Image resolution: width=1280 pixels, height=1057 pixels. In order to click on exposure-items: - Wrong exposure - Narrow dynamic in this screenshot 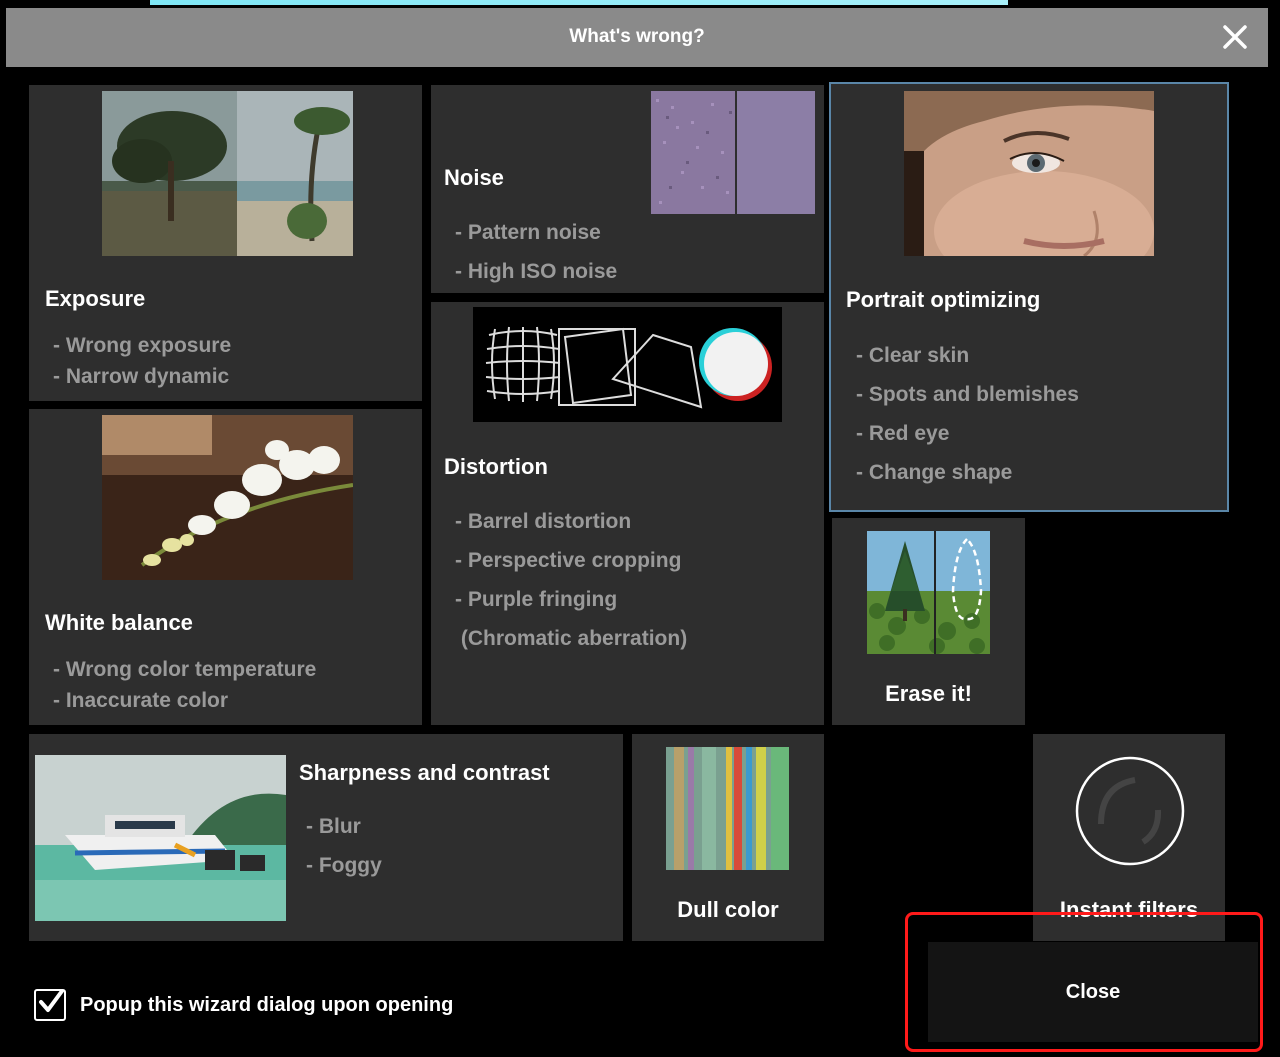, I will do `click(142, 361)`.